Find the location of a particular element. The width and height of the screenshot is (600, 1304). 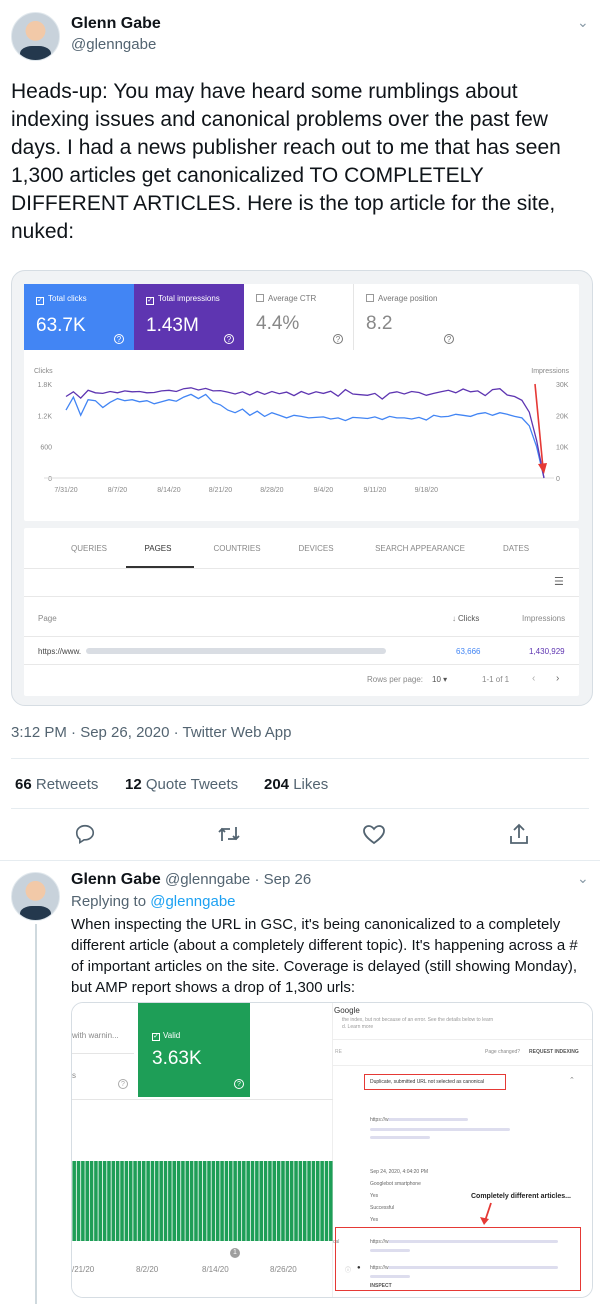

learn-more-link: d. Learn more is located at coordinates (357, 1027).